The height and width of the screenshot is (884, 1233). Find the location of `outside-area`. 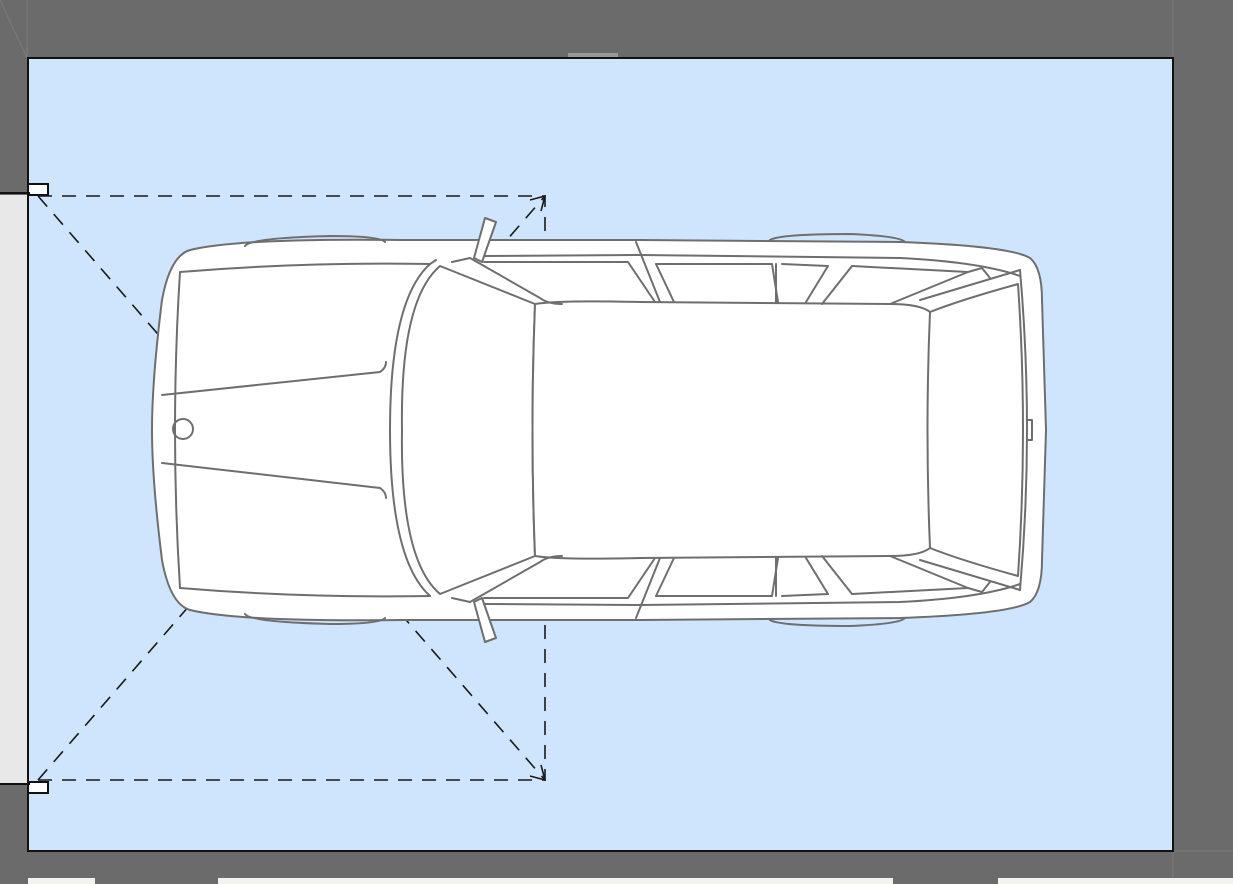

outside-area is located at coordinates (14, 489).